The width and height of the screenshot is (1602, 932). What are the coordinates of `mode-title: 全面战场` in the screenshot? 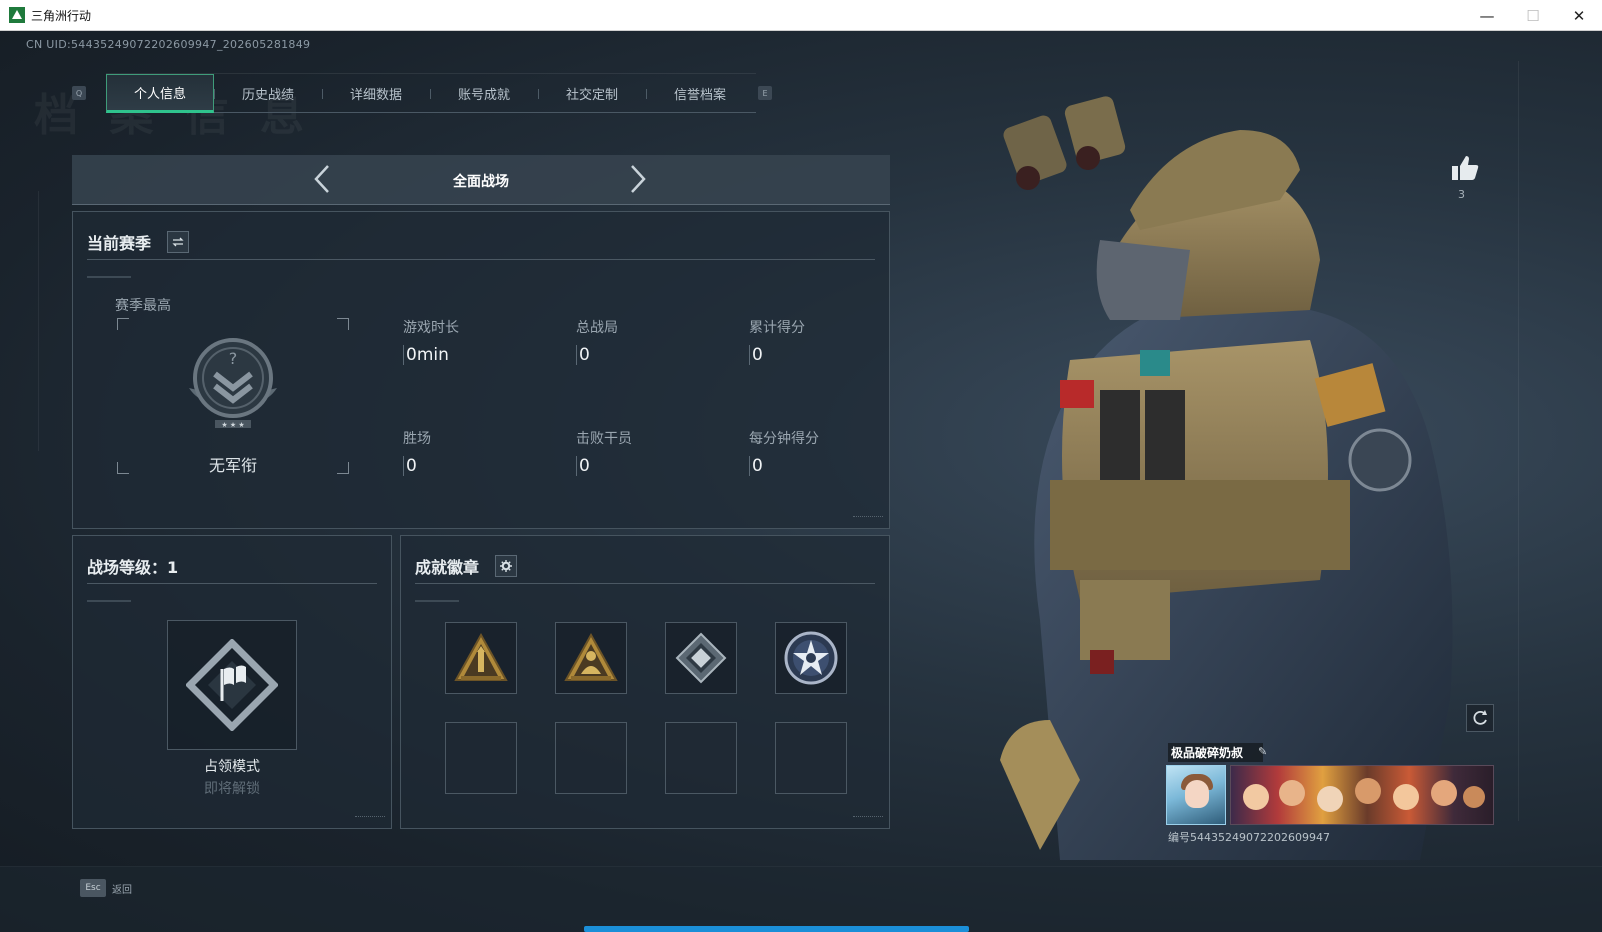 It's located at (481, 182).